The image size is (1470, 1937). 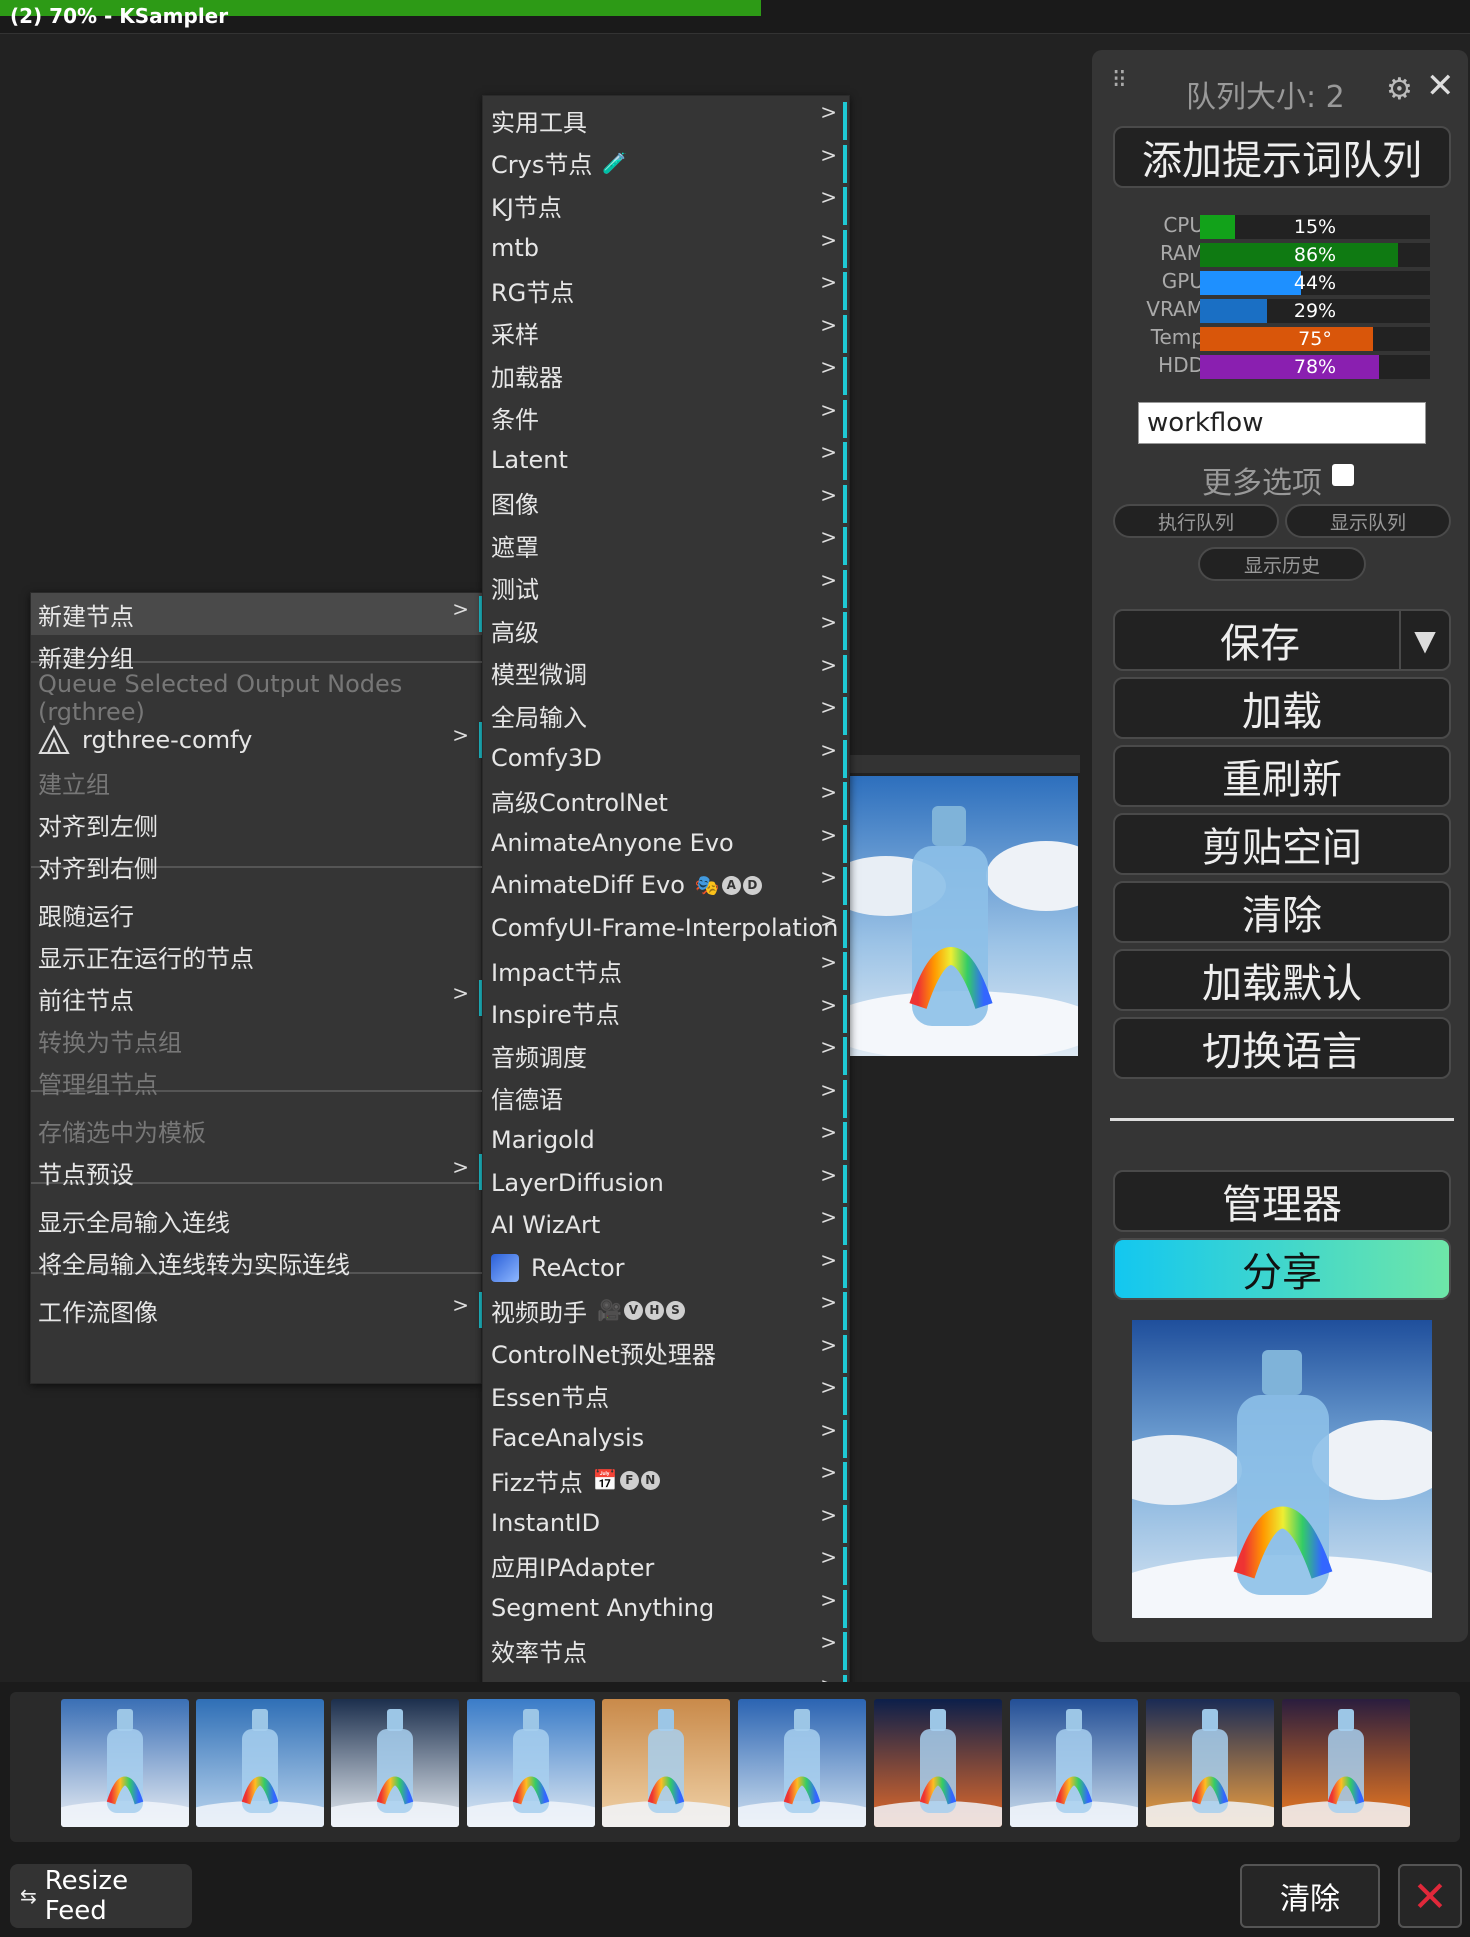 I want to click on context-menu-item: 显示正在运行的节点, so click(x=257, y=956).